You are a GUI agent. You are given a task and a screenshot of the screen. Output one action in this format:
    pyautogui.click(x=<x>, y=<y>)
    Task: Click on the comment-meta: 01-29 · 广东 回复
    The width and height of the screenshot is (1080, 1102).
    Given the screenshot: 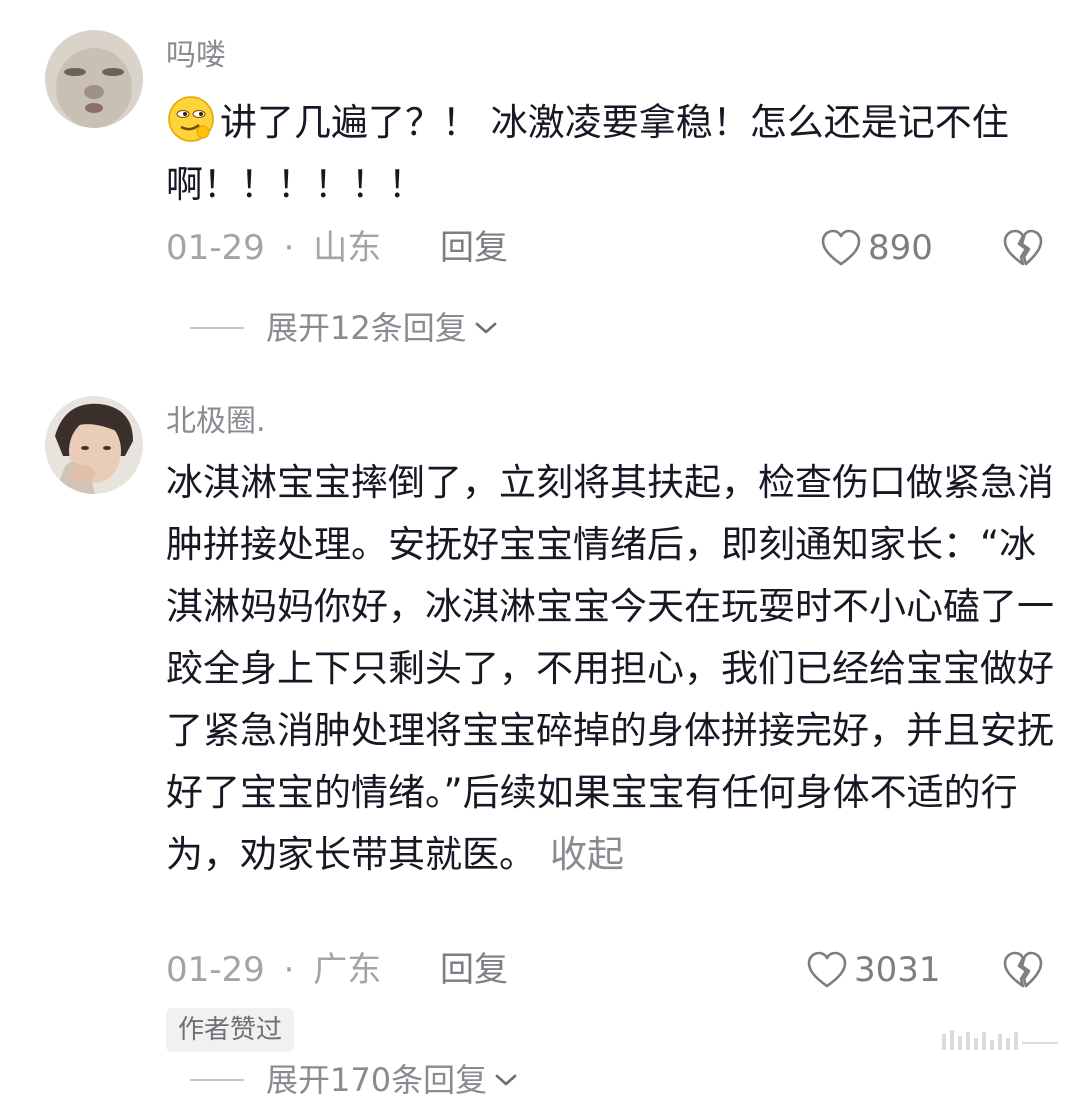 What is the action you would take?
    pyautogui.click(x=337, y=970)
    